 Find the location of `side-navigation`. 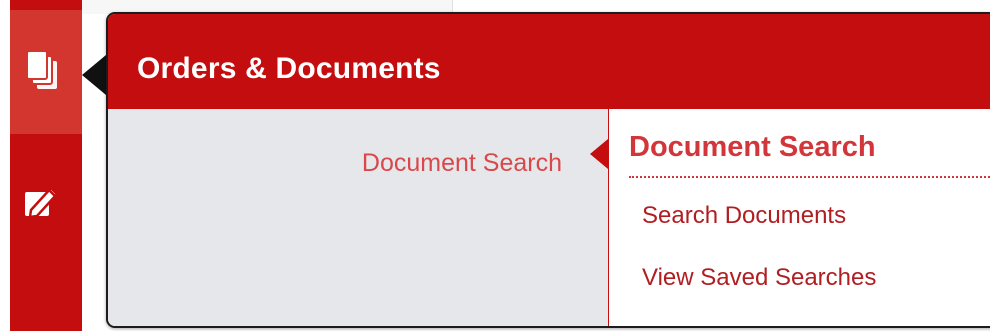

side-navigation is located at coordinates (41, 165).